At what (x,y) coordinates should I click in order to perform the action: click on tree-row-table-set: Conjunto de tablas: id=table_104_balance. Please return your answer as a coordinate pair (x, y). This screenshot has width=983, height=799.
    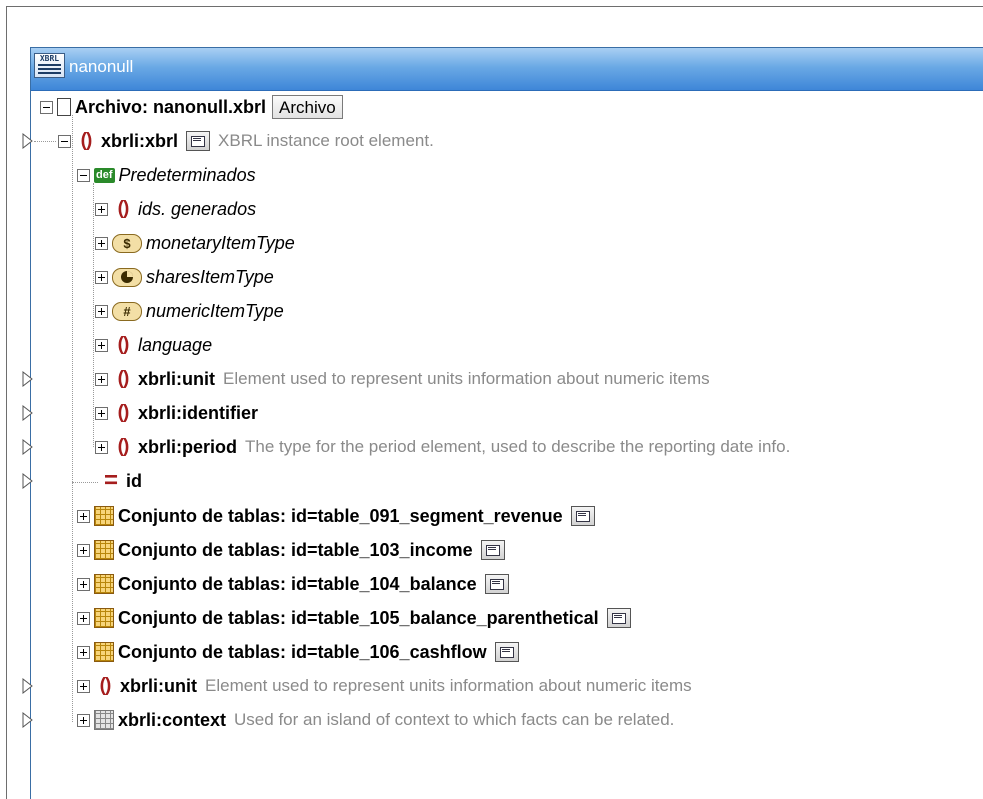
    Looking at the image, I should click on (293, 584).